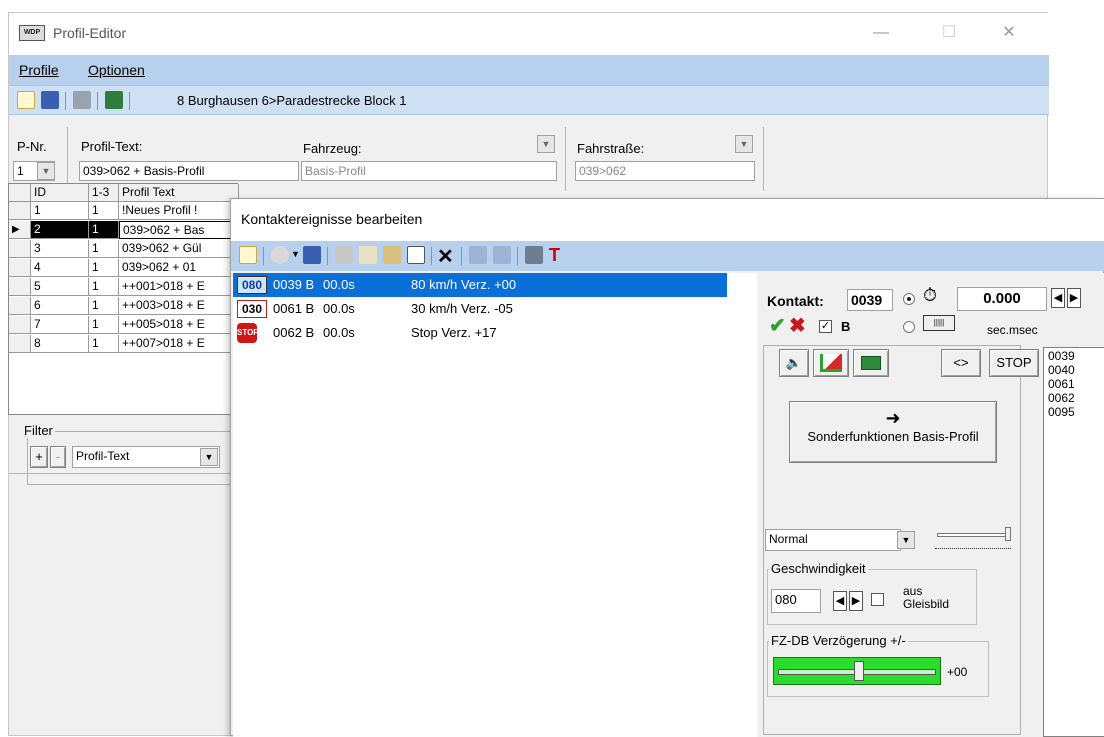 The height and width of the screenshot is (737, 1104). I want to click on indent-up-icon, so click(502, 255).